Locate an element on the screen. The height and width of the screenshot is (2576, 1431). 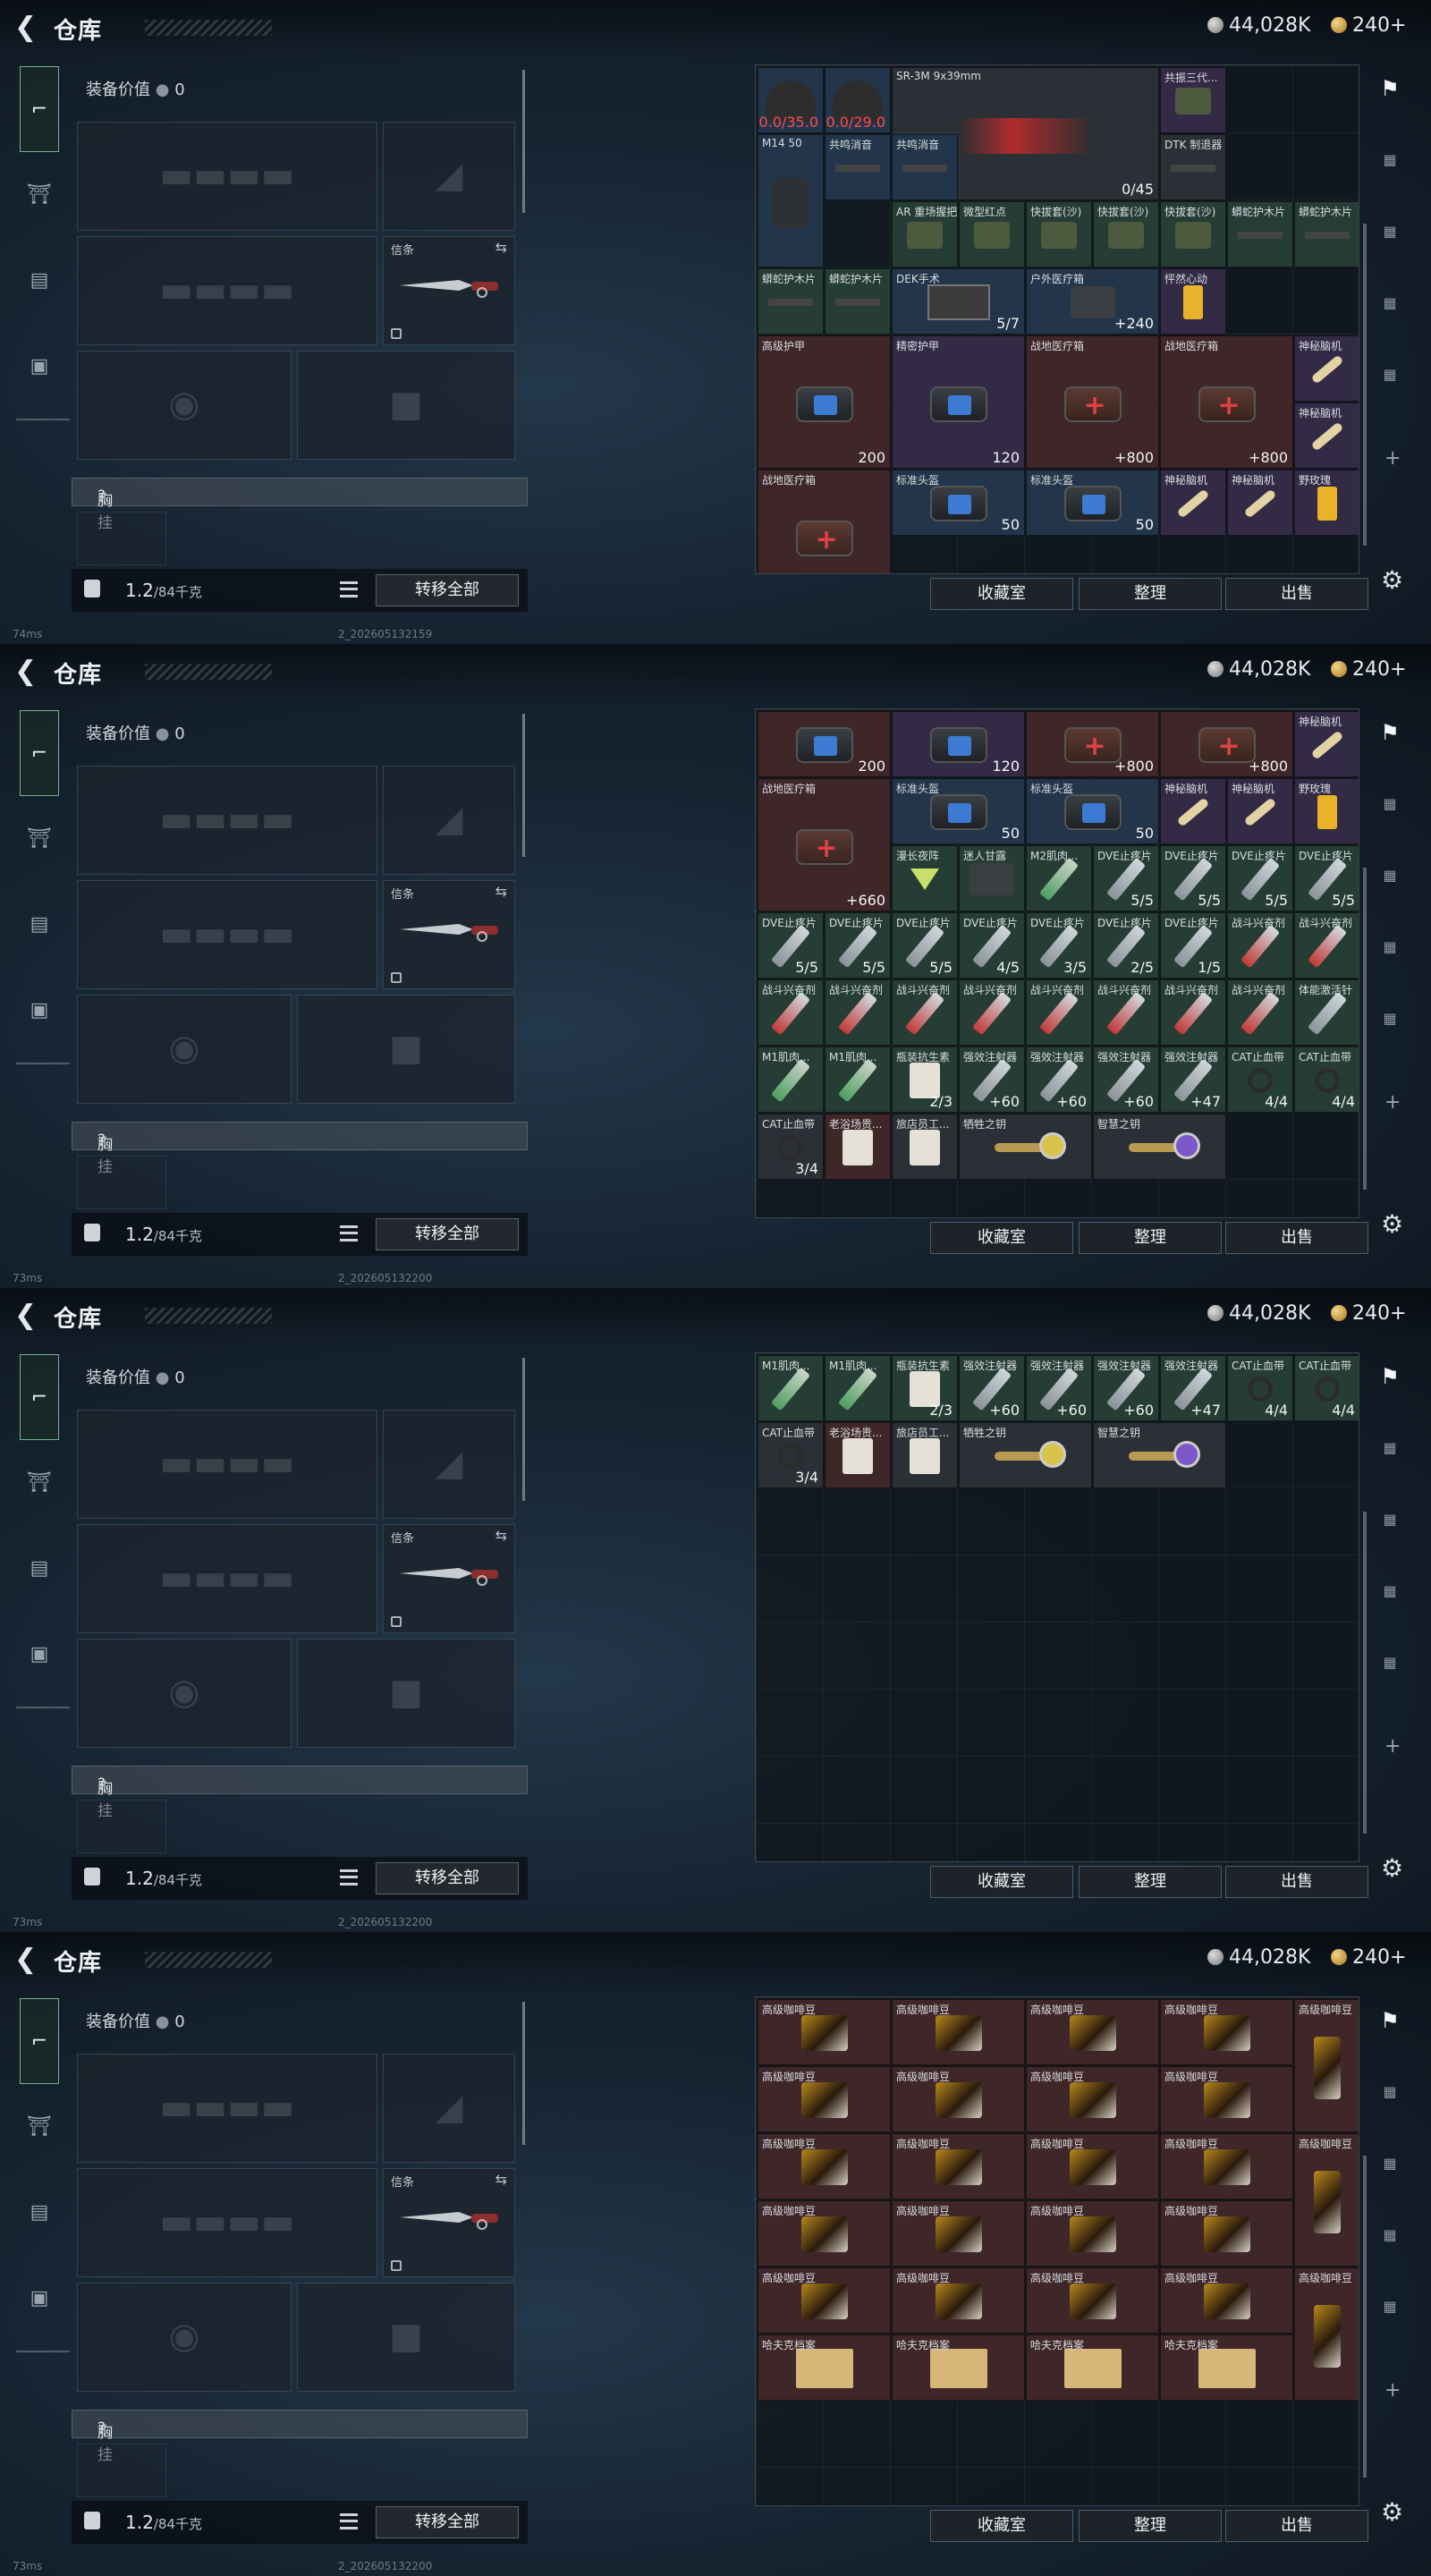
stash-item: 强效注射器 +47 is located at coordinates (1193, 1079).